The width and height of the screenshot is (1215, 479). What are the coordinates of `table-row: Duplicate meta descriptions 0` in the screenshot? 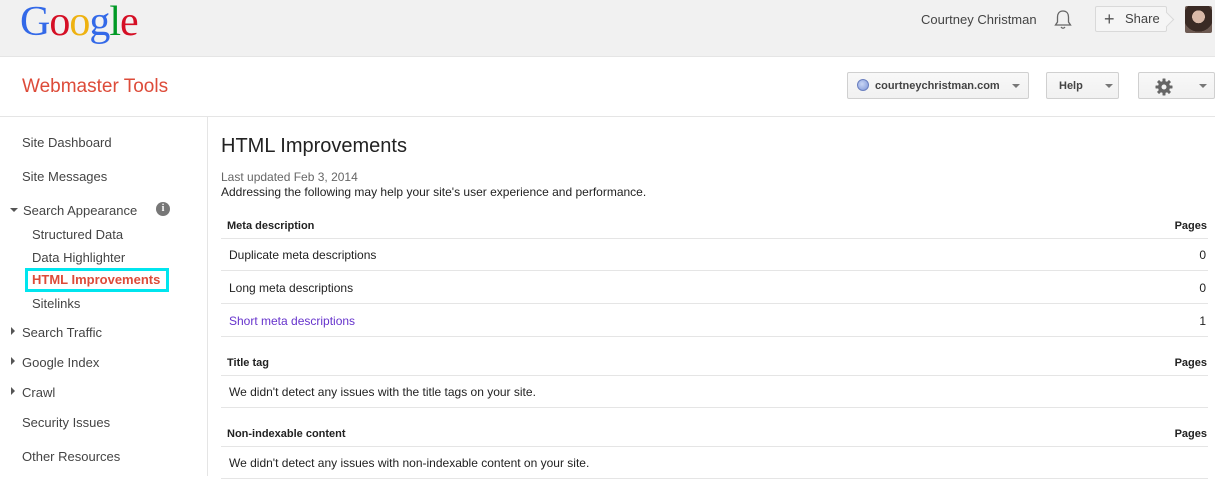 It's located at (714, 254).